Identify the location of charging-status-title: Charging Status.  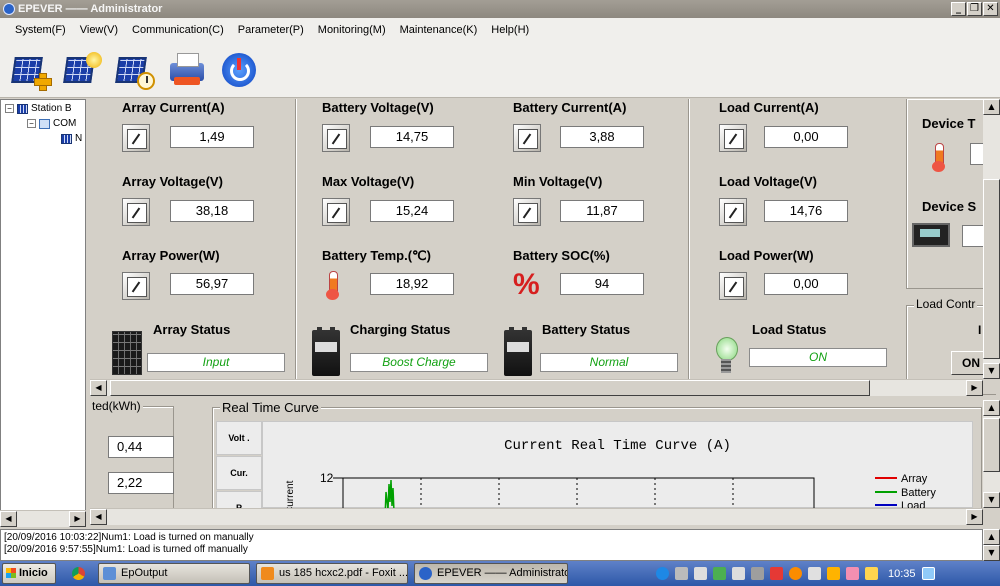
(400, 329).